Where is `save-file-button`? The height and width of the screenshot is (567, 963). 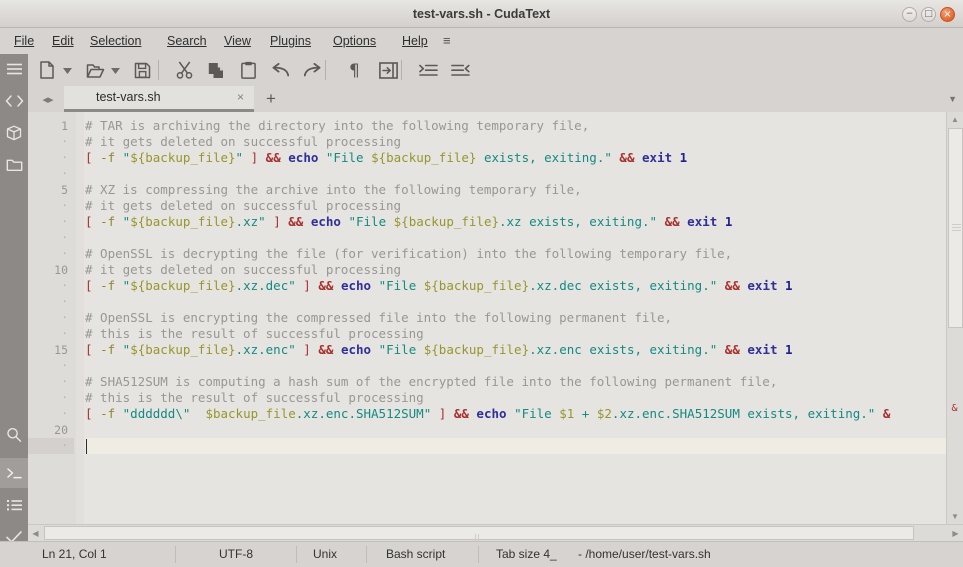
save-file-button is located at coordinates (142, 70).